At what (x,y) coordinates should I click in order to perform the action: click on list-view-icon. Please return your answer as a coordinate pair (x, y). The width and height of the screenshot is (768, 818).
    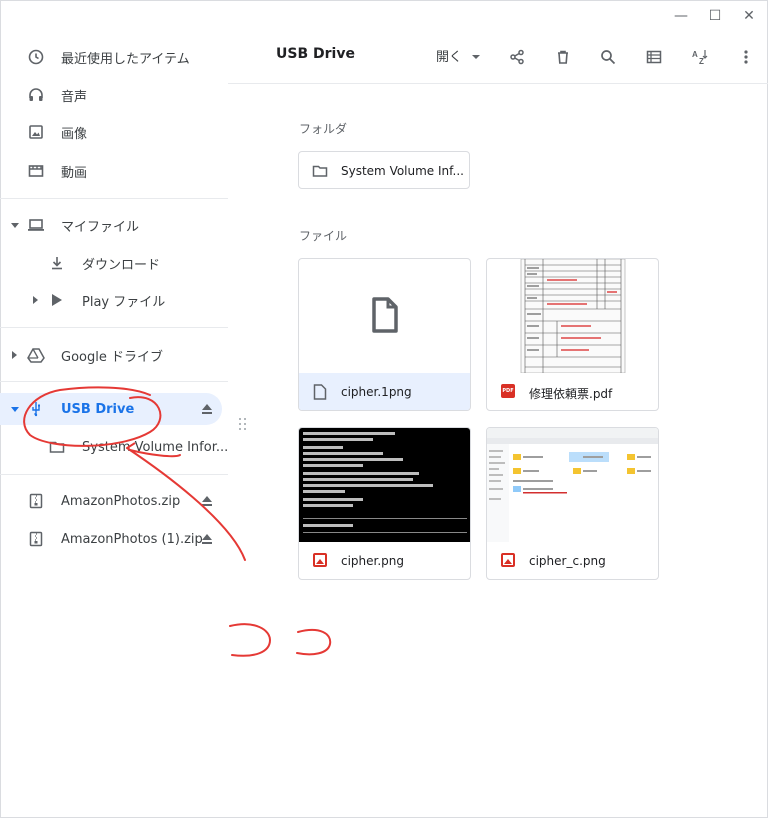
    Looking at the image, I should click on (654, 57).